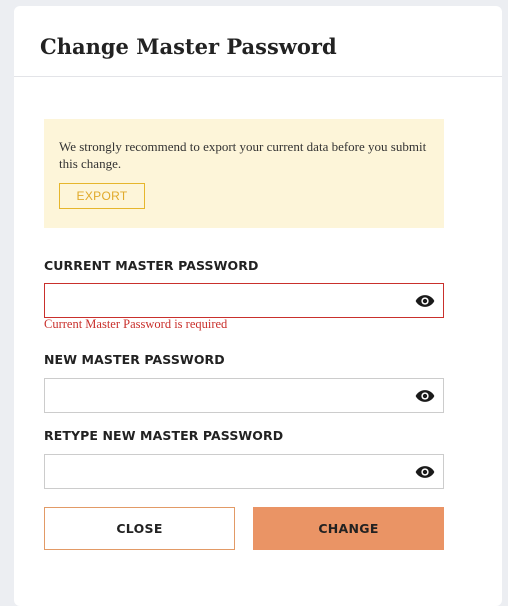  Describe the element at coordinates (225, 471) in the screenshot. I see `retype-password-input` at that location.